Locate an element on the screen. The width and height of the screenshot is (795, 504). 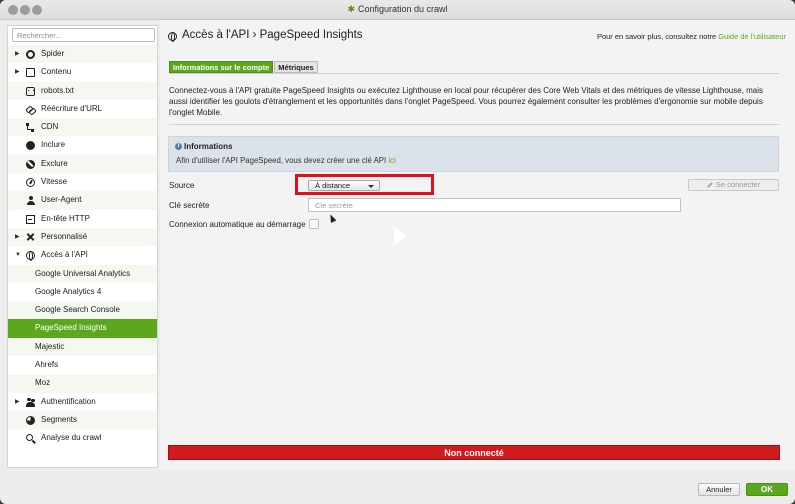
sidebar-item-moz: Moz is located at coordinates (82, 383).